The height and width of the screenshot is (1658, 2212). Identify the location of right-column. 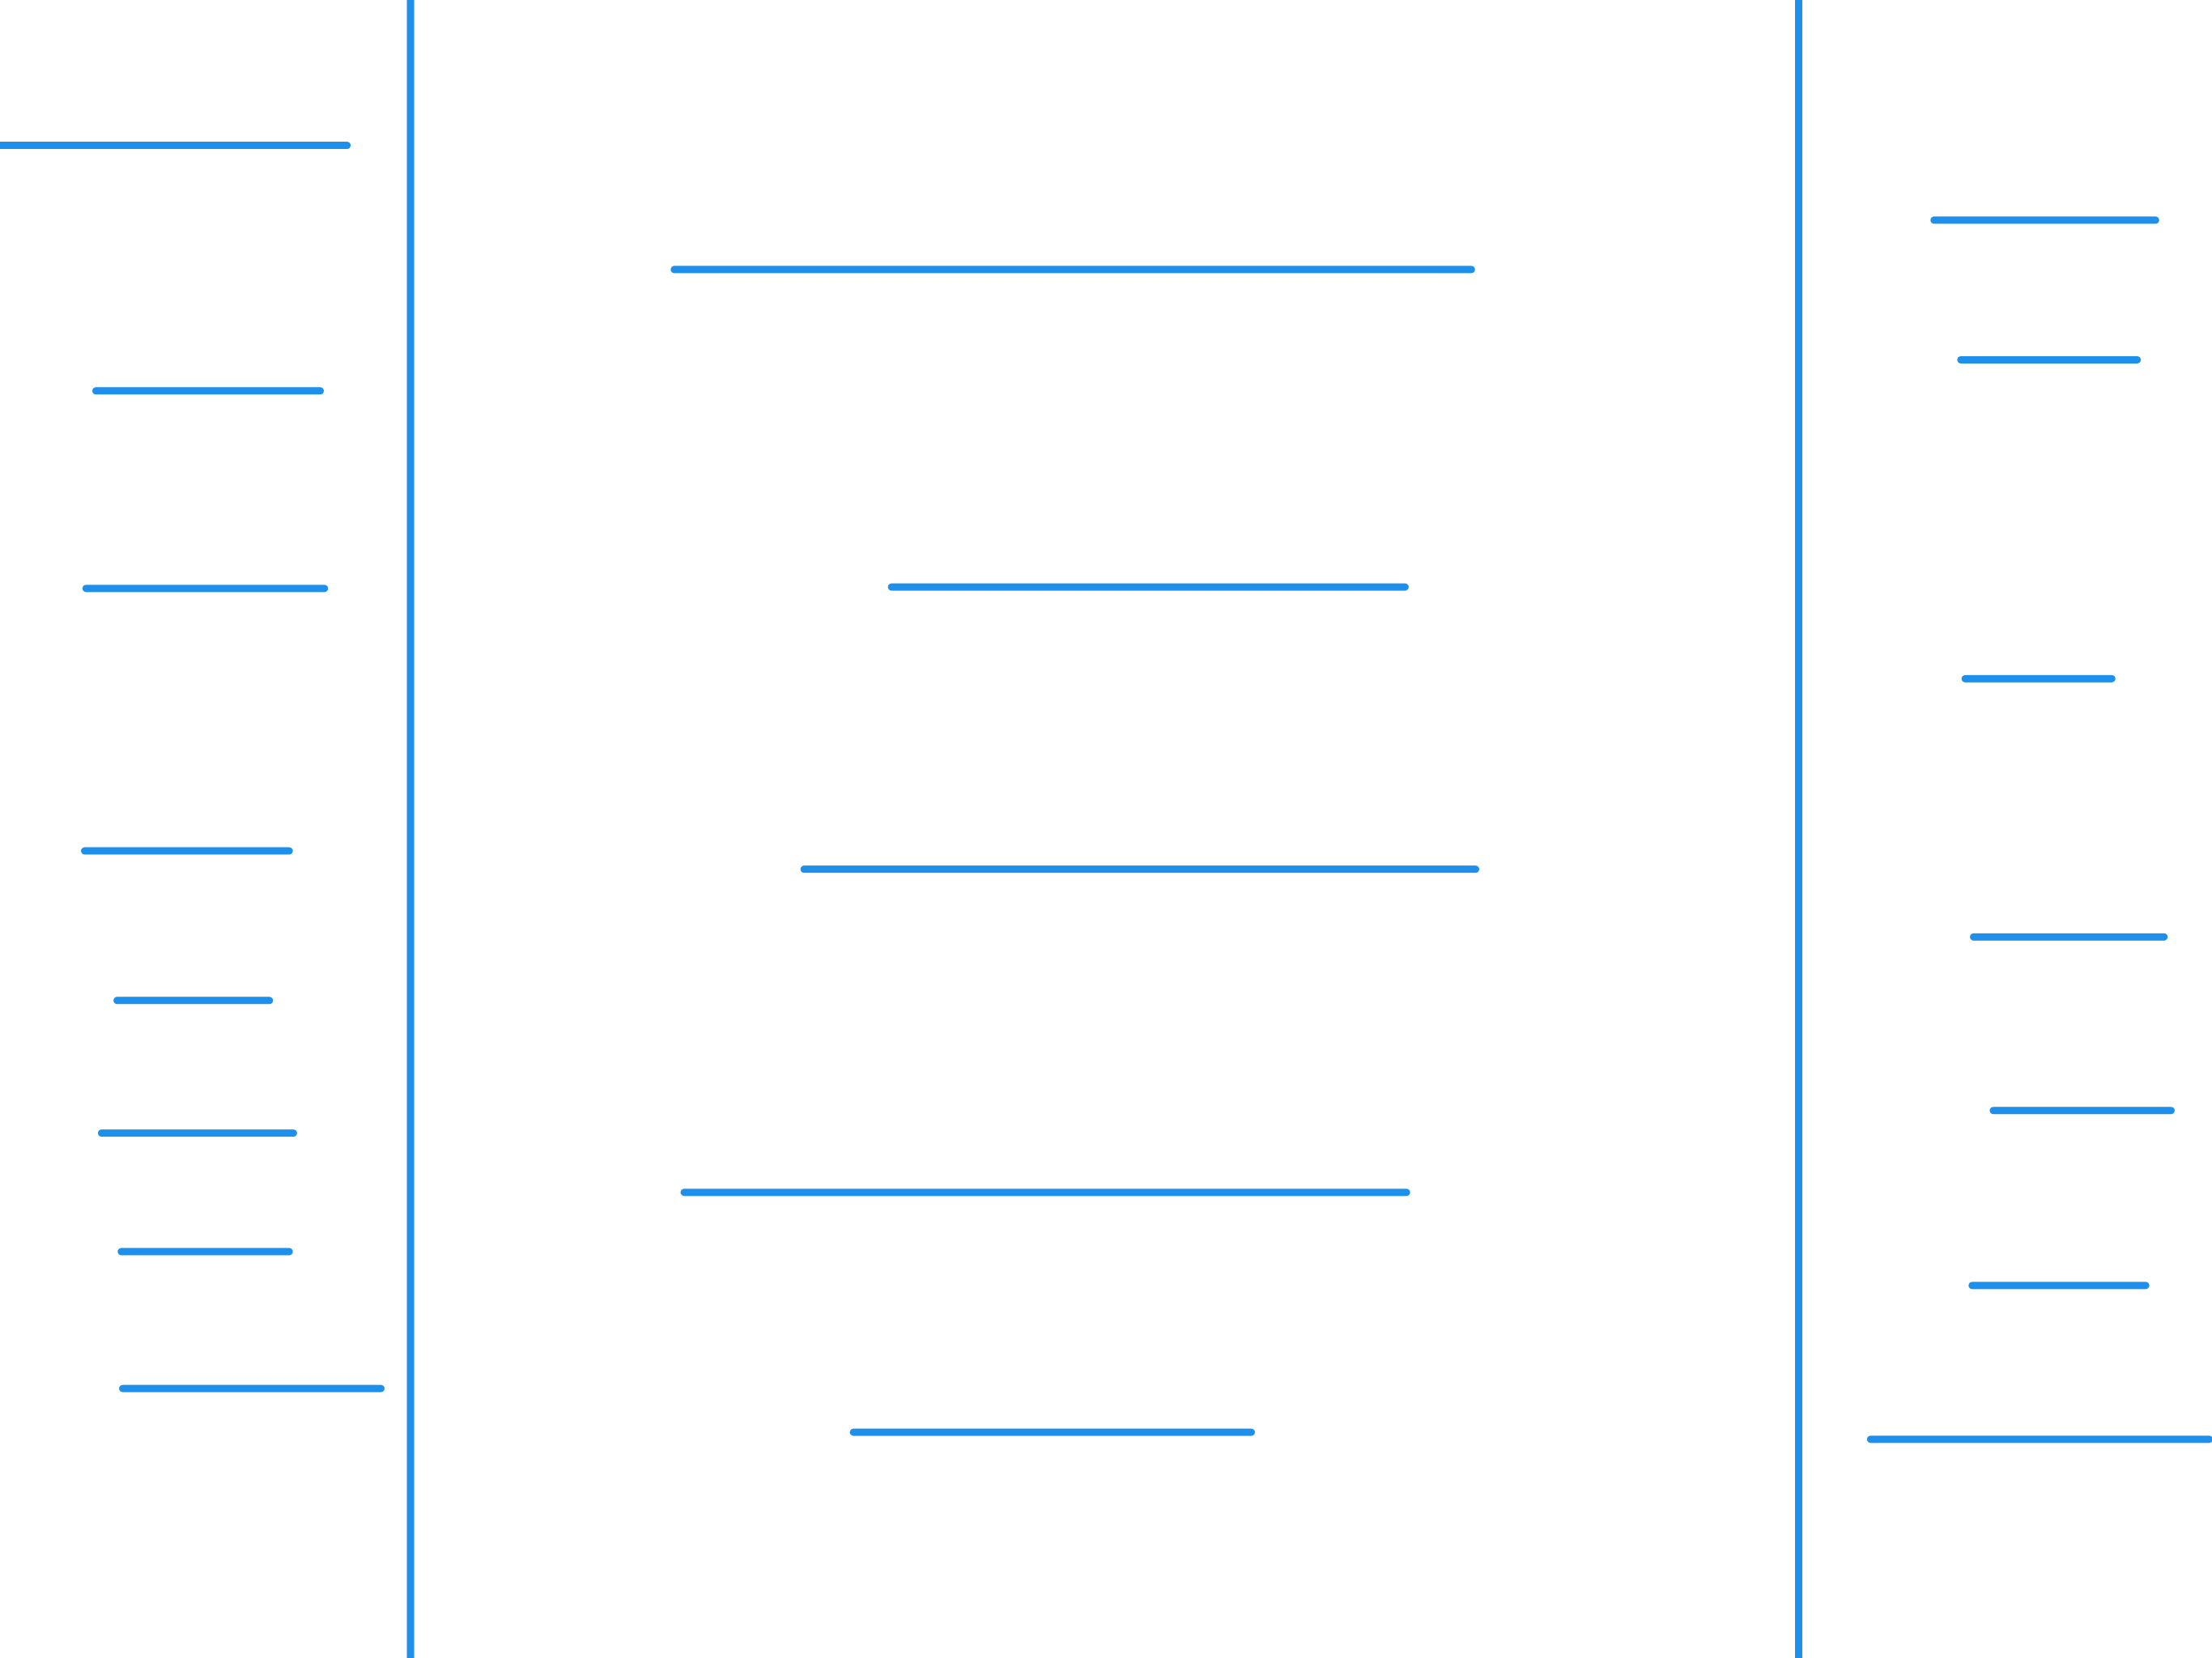
(2039, 829).